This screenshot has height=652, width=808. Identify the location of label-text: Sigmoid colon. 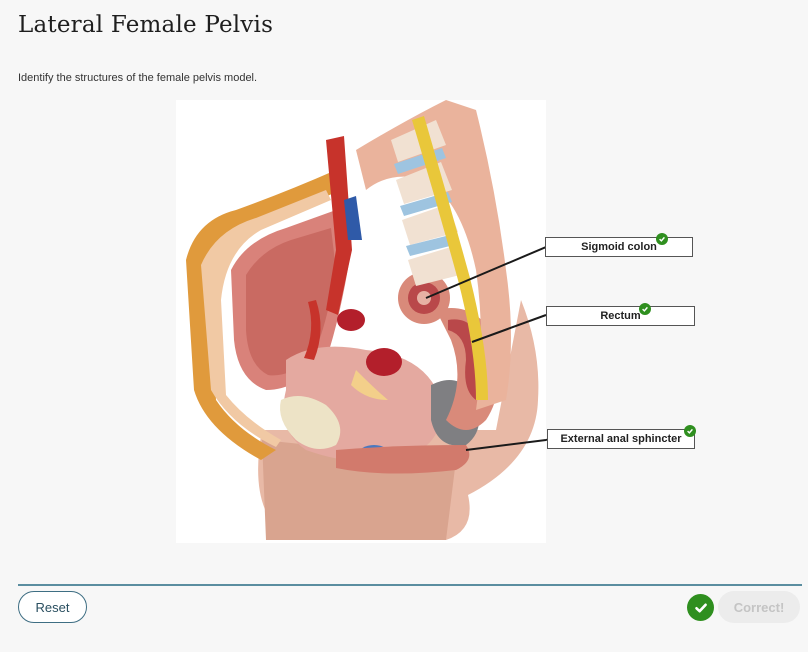
(619, 247).